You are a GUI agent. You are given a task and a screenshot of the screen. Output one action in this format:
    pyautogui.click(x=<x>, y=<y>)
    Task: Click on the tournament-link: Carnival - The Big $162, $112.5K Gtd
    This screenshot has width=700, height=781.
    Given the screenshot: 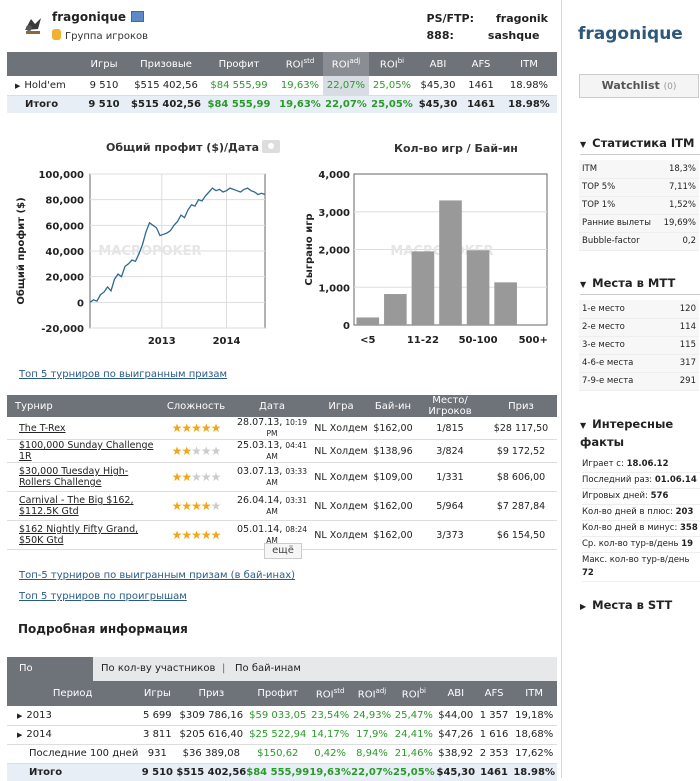 What is the action you would take?
    pyautogui.click(x=76, y=506)
    